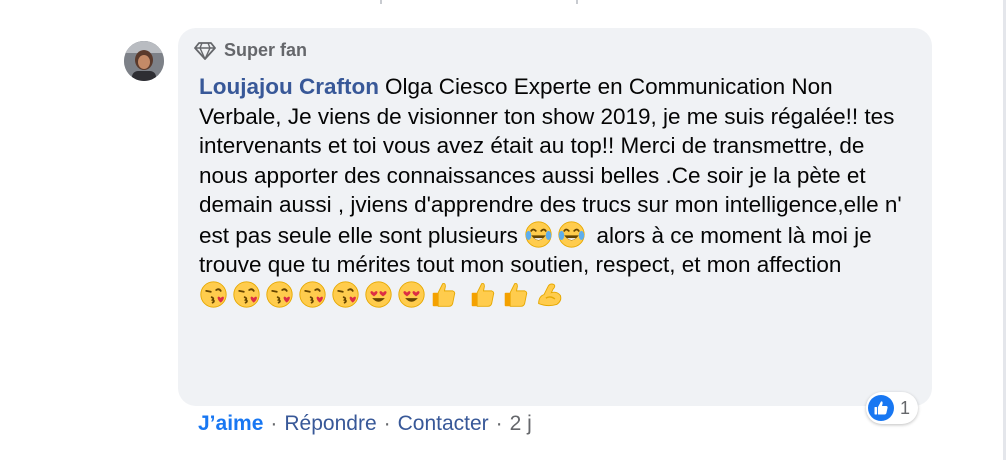 The image size is (1006, 460). I want to click on previous-comment-edge, so click(503, 3).